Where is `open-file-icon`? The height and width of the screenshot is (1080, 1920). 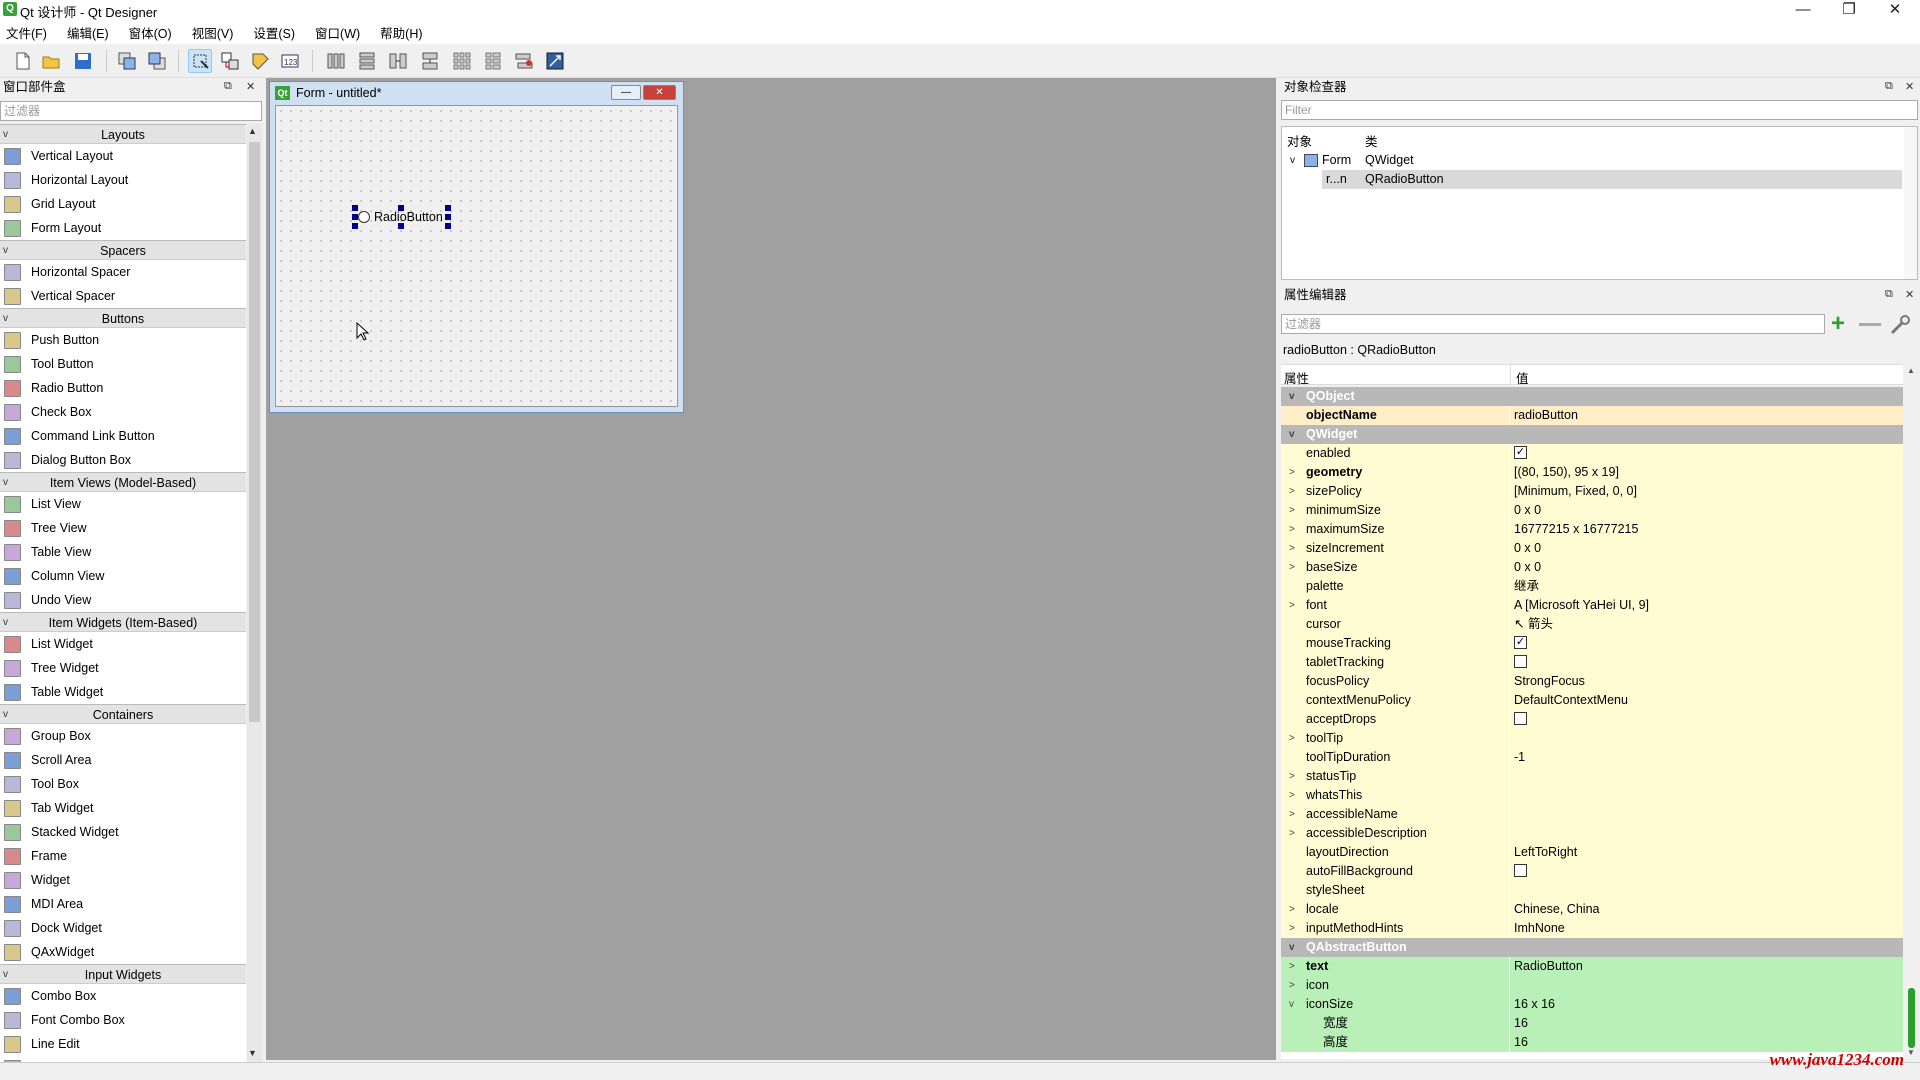 open-file-icon is located at coordinates (51, 61).